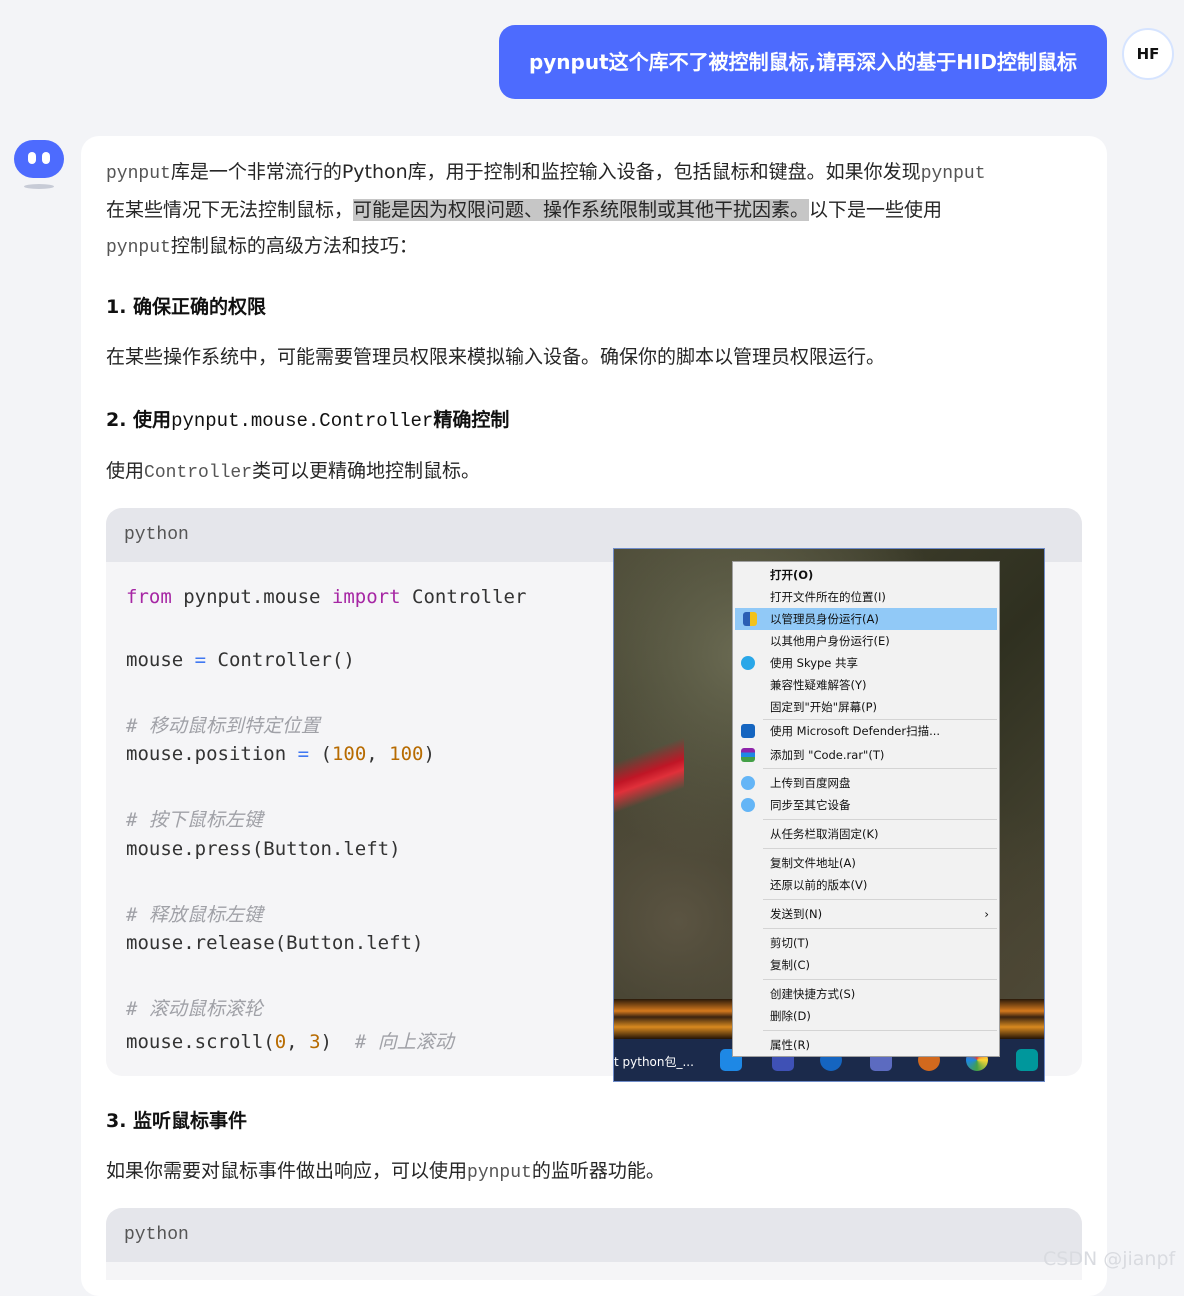 This screenshot has width=1184, height=1296. I want to click on baidu-netdisk-icon, so click(748, 783).